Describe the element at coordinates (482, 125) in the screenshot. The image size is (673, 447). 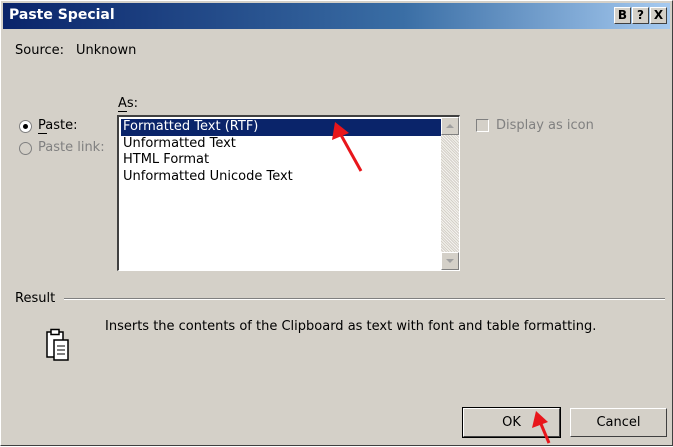
I see `display-as-icon-checkbox` at that location.